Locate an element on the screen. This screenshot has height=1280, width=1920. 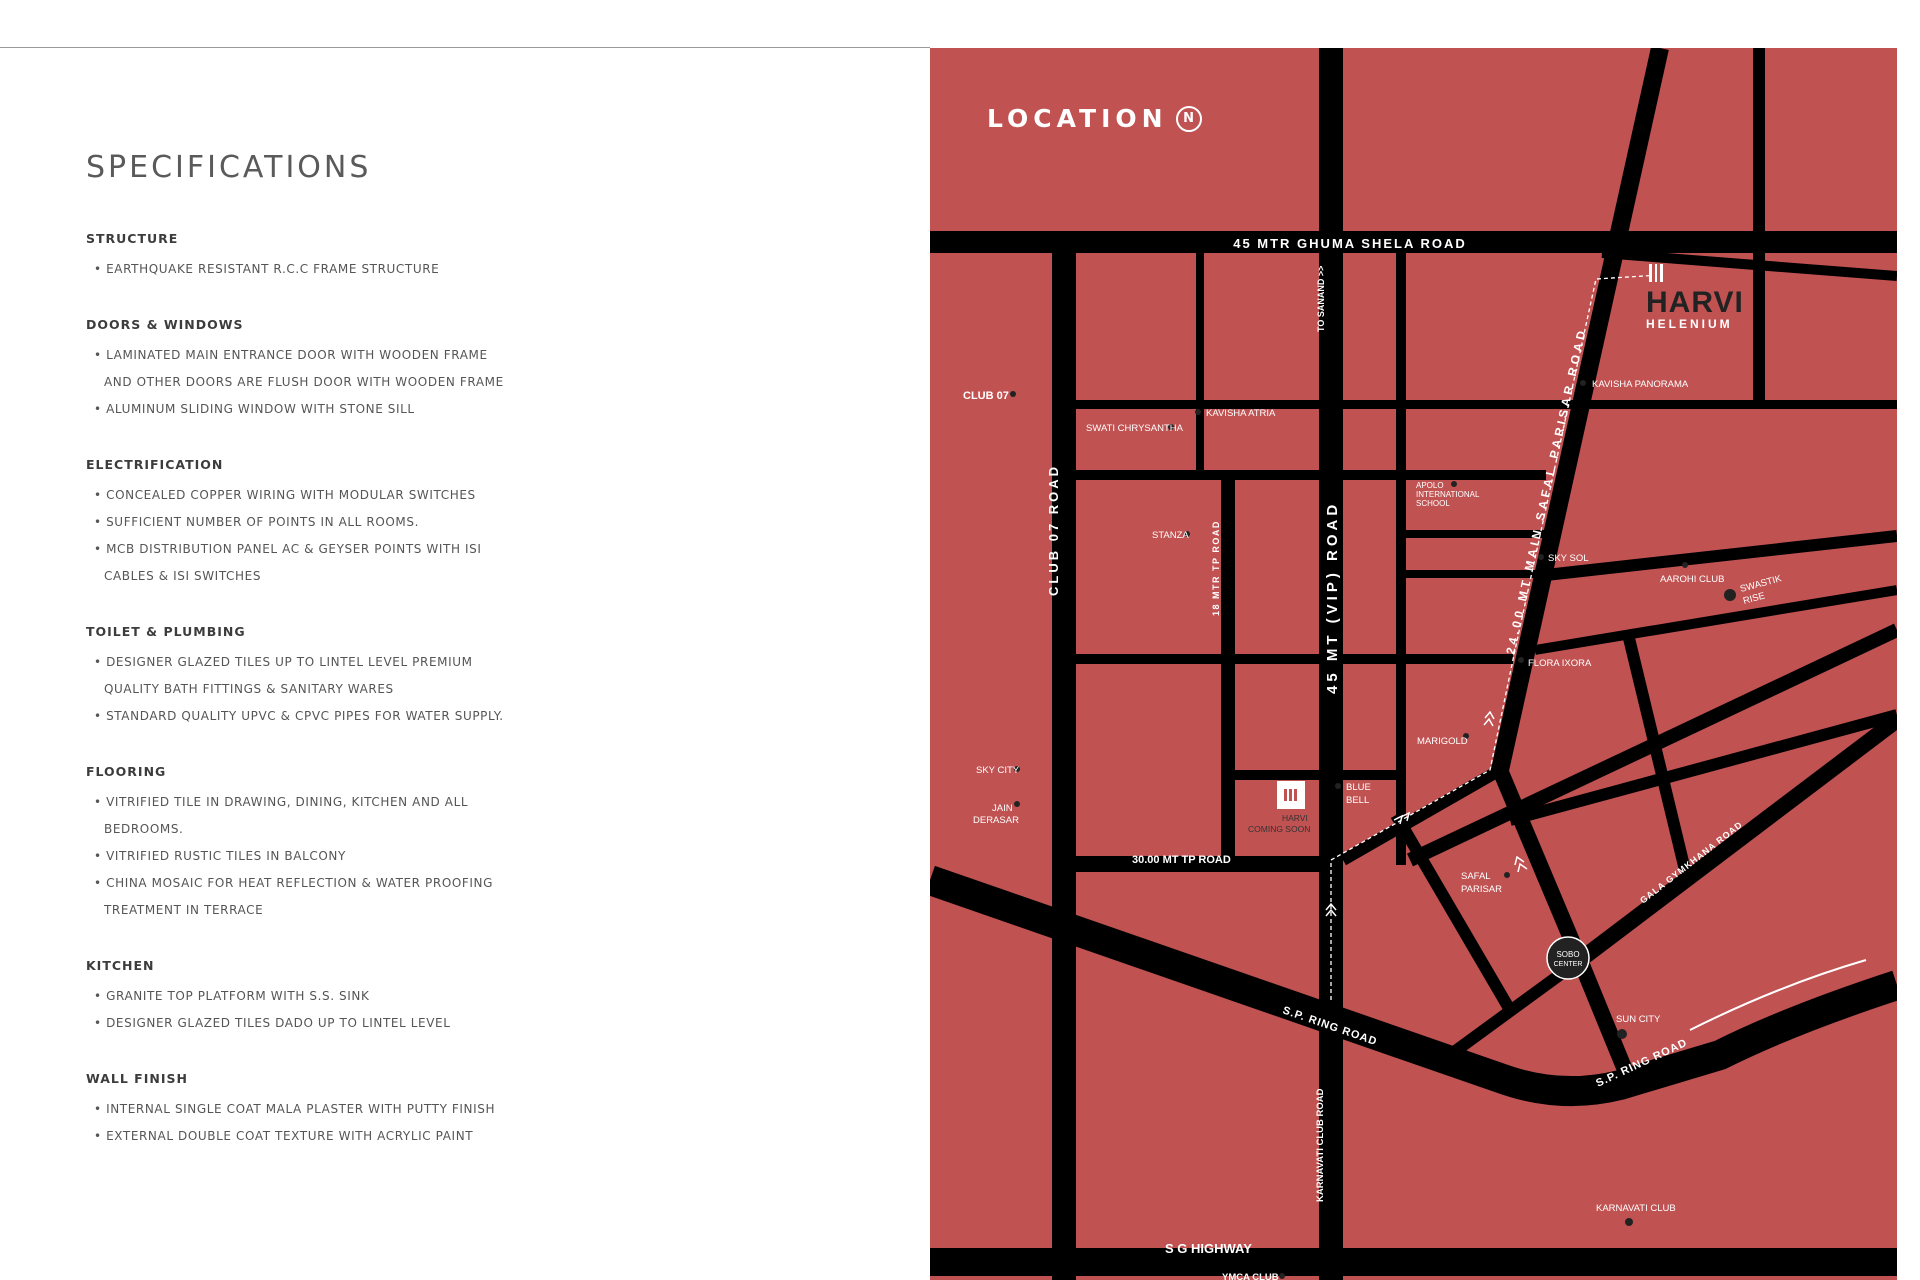
label-ghuma-shela: 45 MTR GHUMA SHELA ROAD is located at coordinates (1350, 243).